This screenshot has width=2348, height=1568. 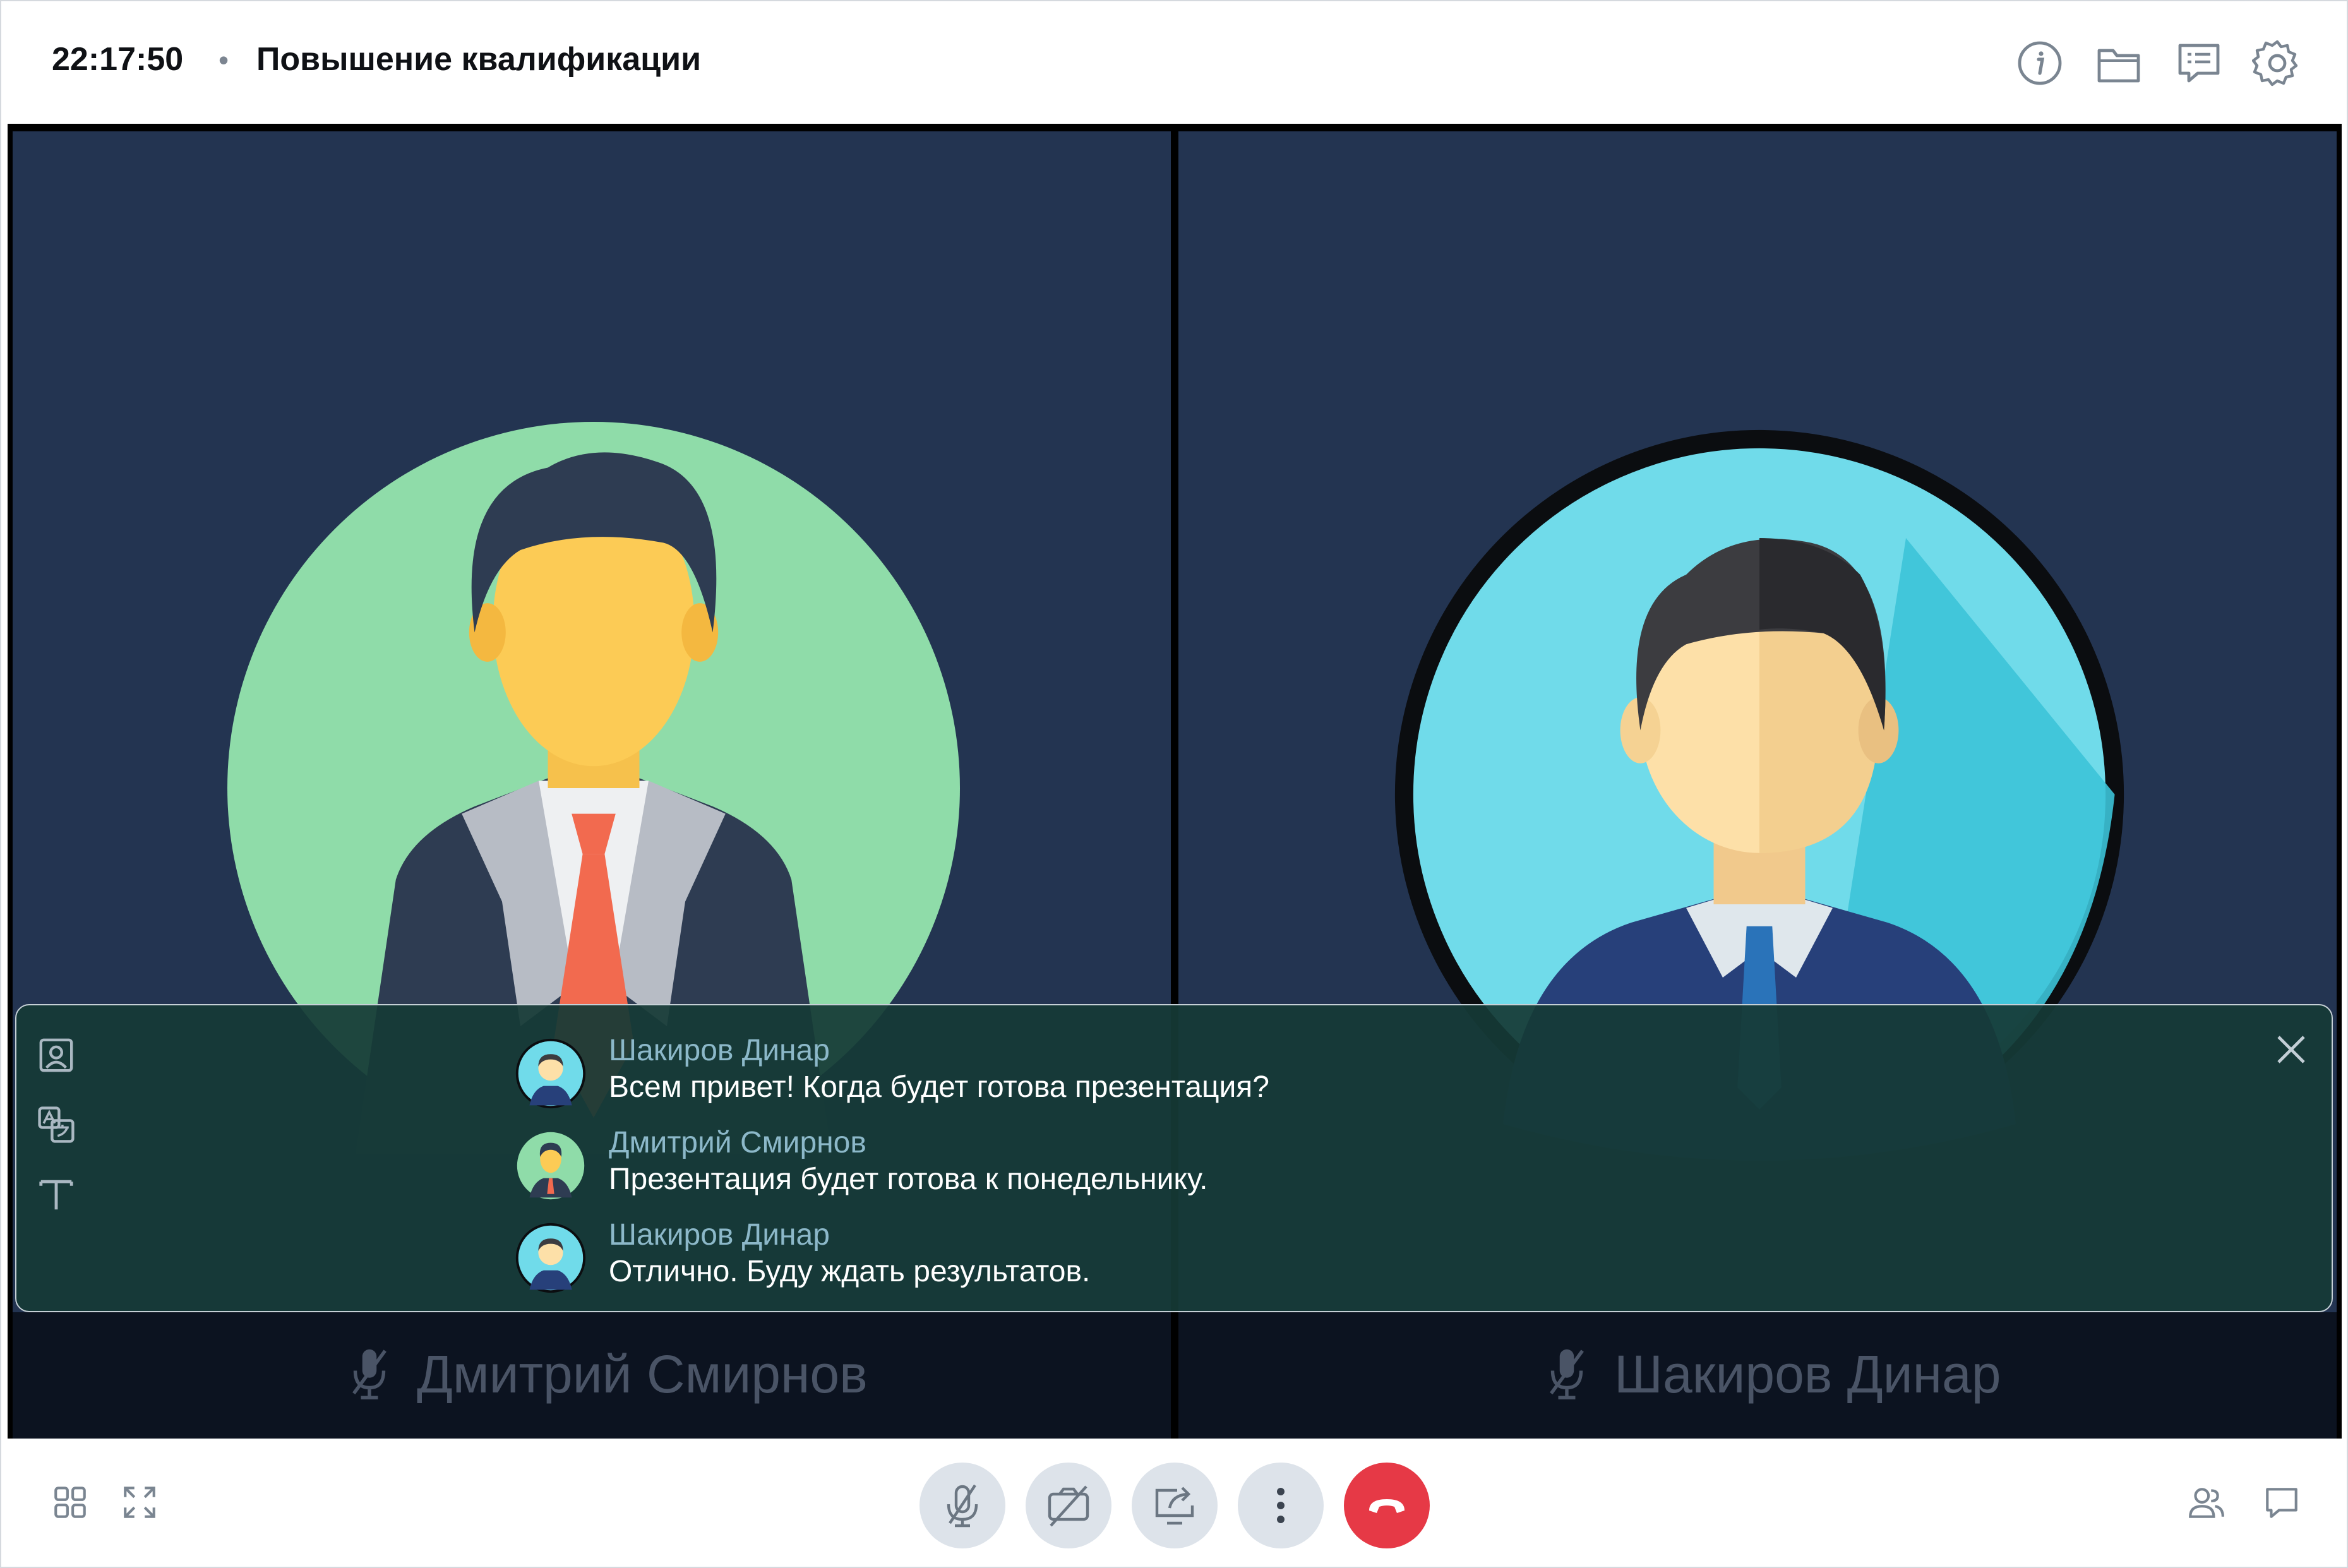 What do you see at coordinates (850, 1272) in the screenshot?
I see `message-text: Отлично. Буду ждать результатов.` at bounding box center [850, 1272].